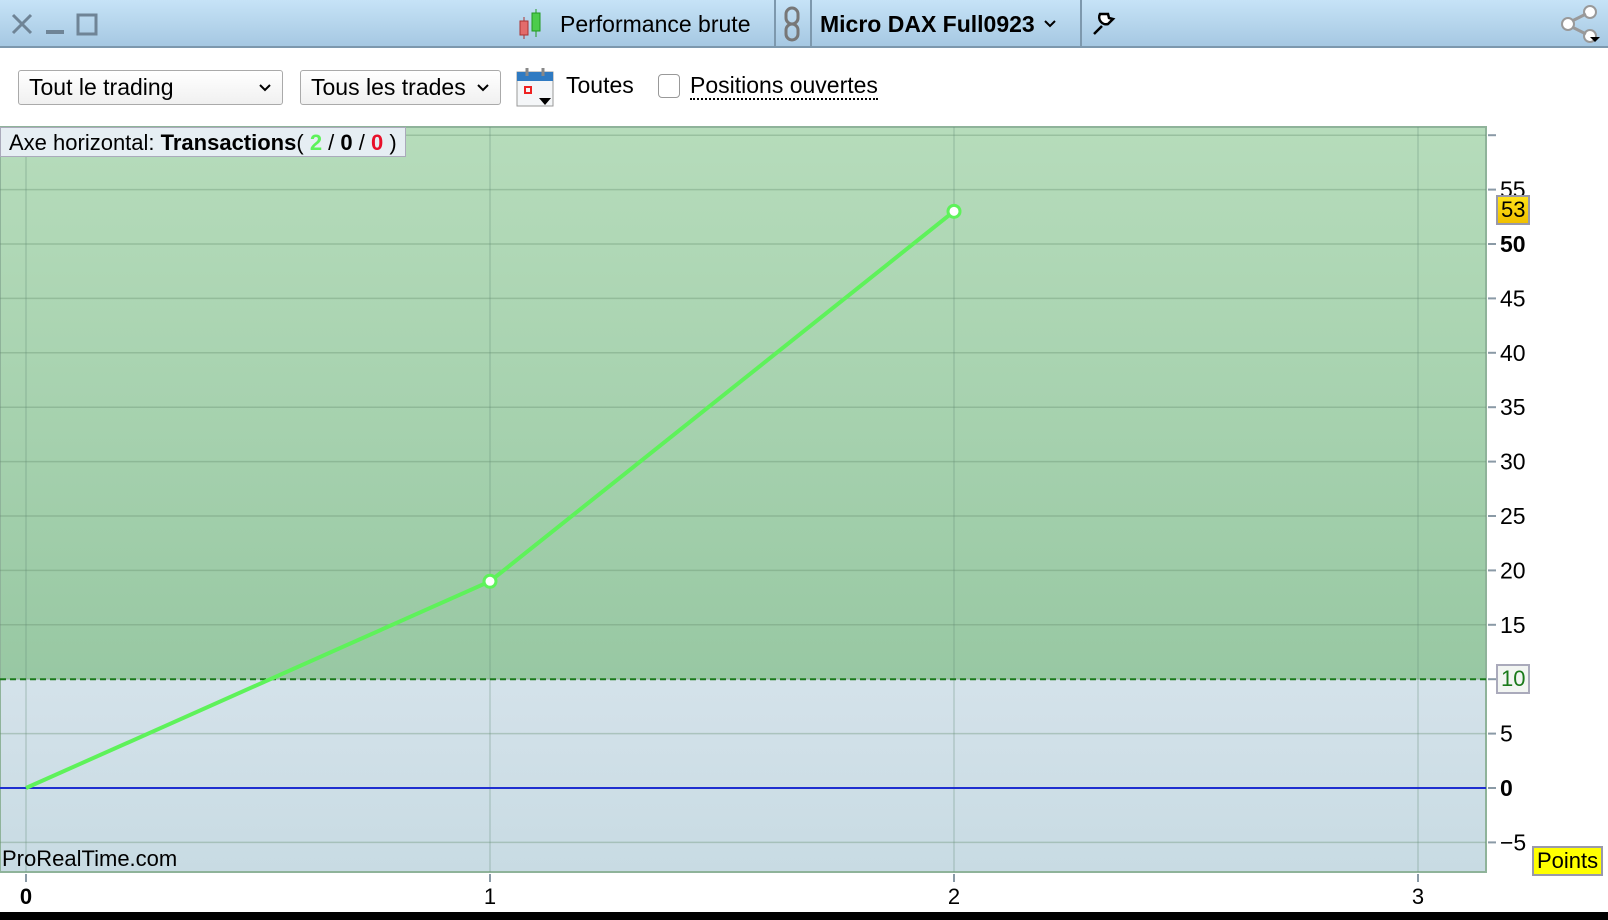  Describe the element at coordinates (1513, 570) in the screenshot. I see `y-tick-label: 20` at that location.